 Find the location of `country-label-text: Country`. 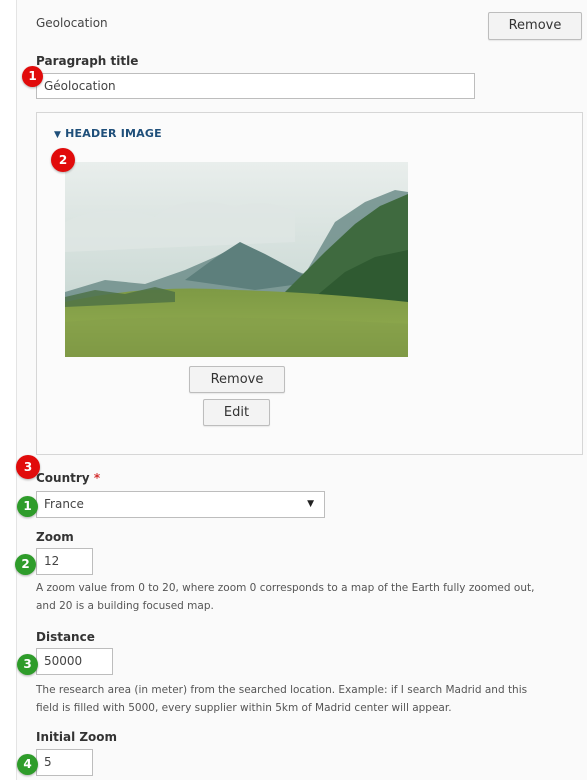

country-label-text: Country is located at coordinates (63, 478).